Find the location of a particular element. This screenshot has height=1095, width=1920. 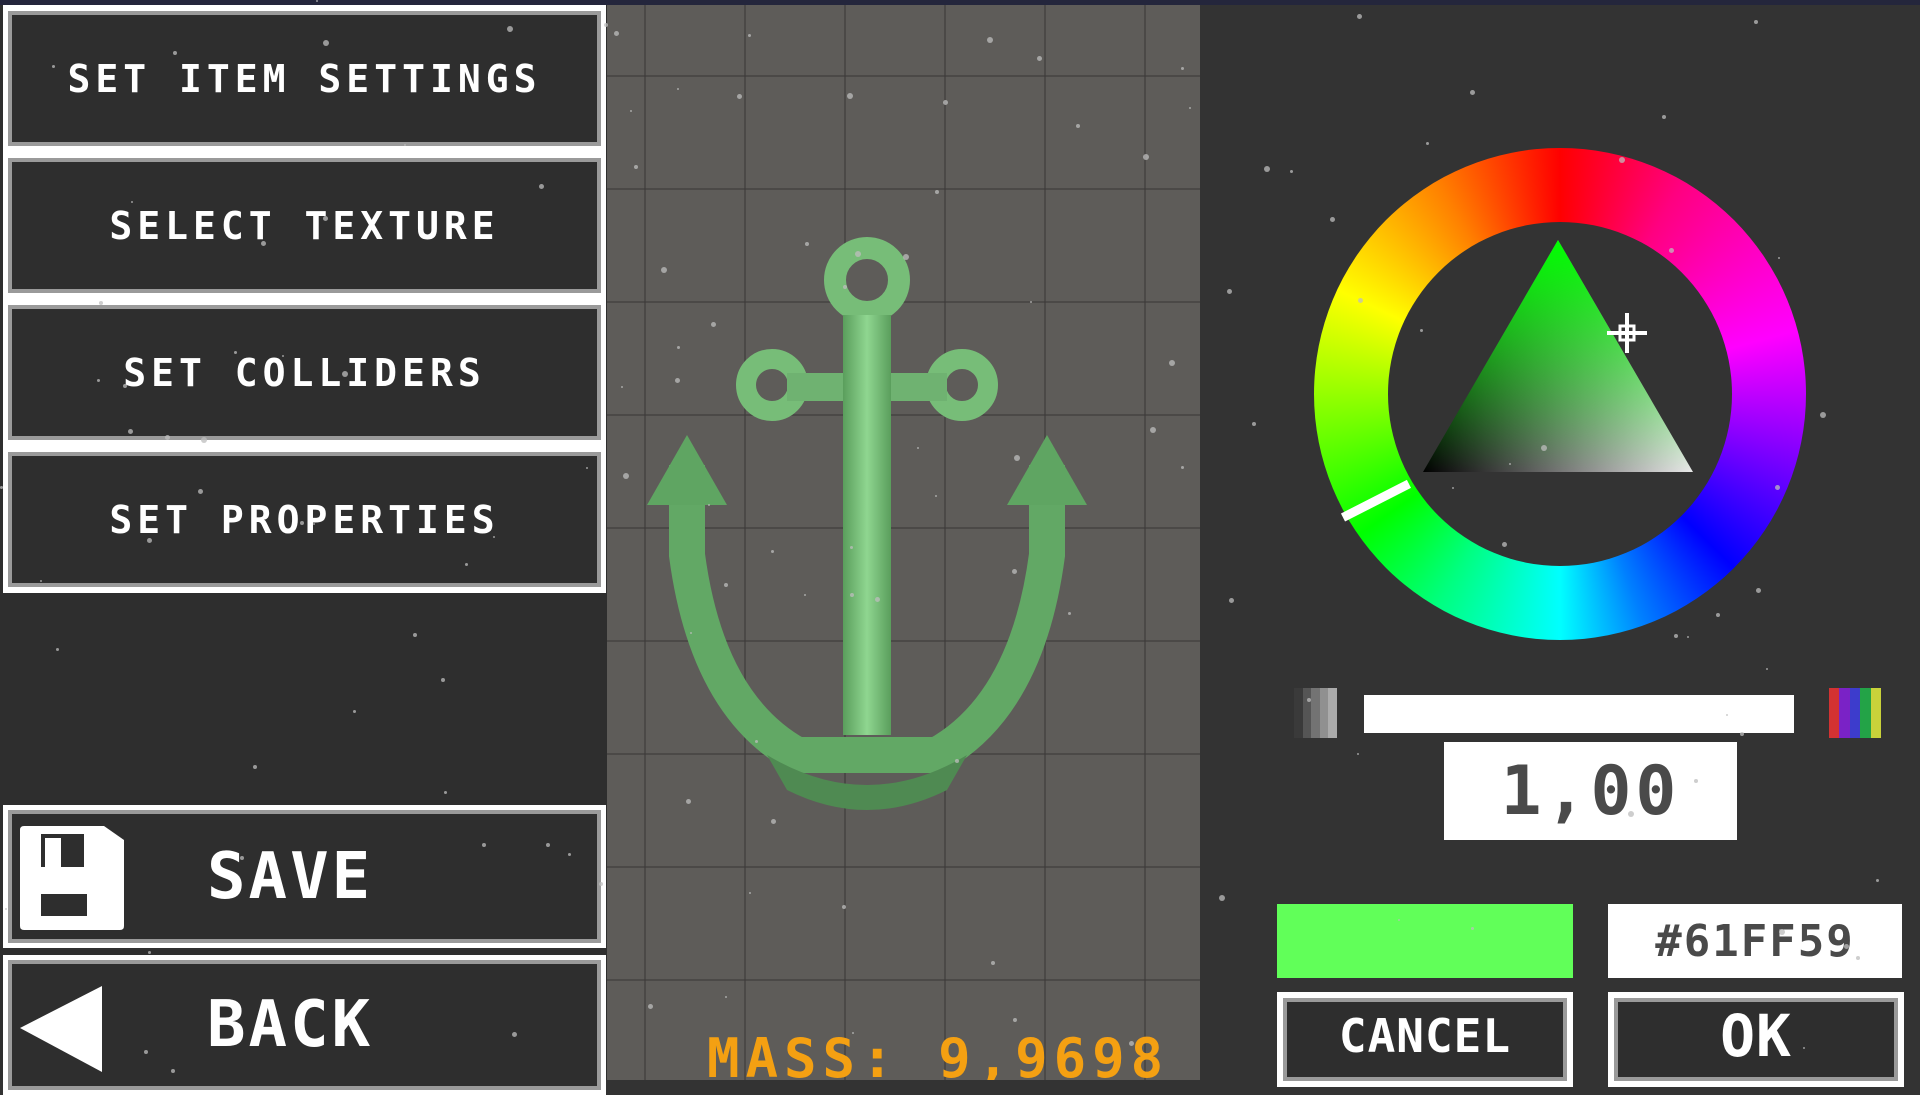

back-label: BACK is located at coordinates (290, 1025).